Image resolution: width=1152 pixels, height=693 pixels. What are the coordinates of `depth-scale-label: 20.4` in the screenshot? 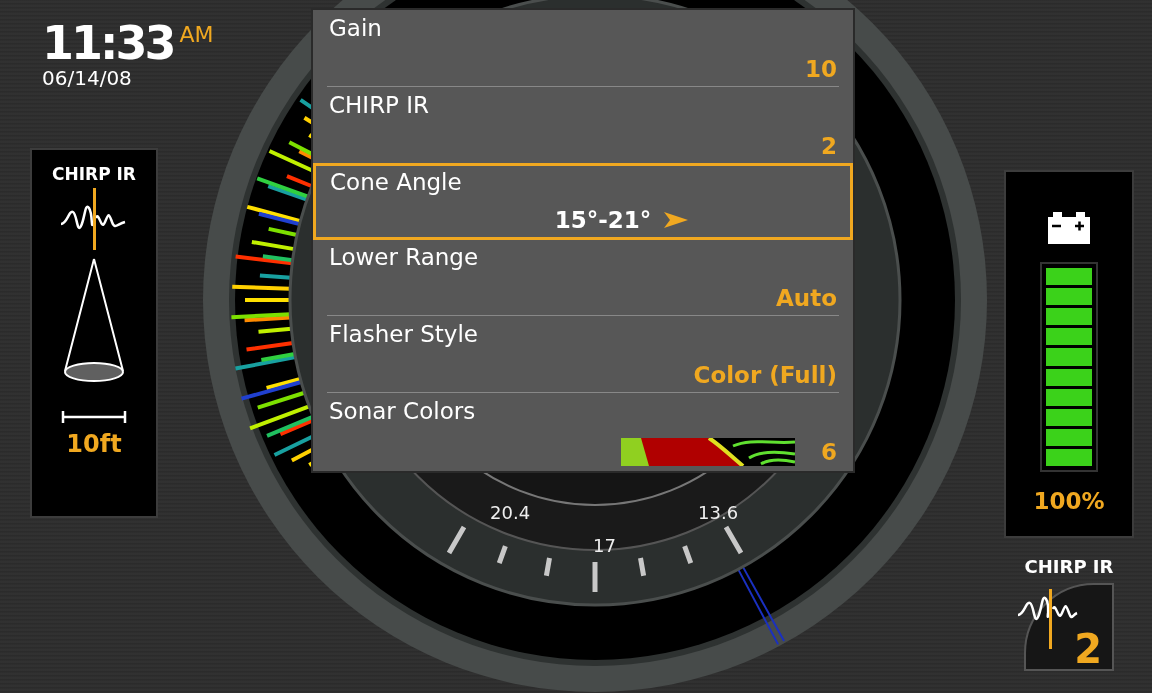 It's located at (510, 512).